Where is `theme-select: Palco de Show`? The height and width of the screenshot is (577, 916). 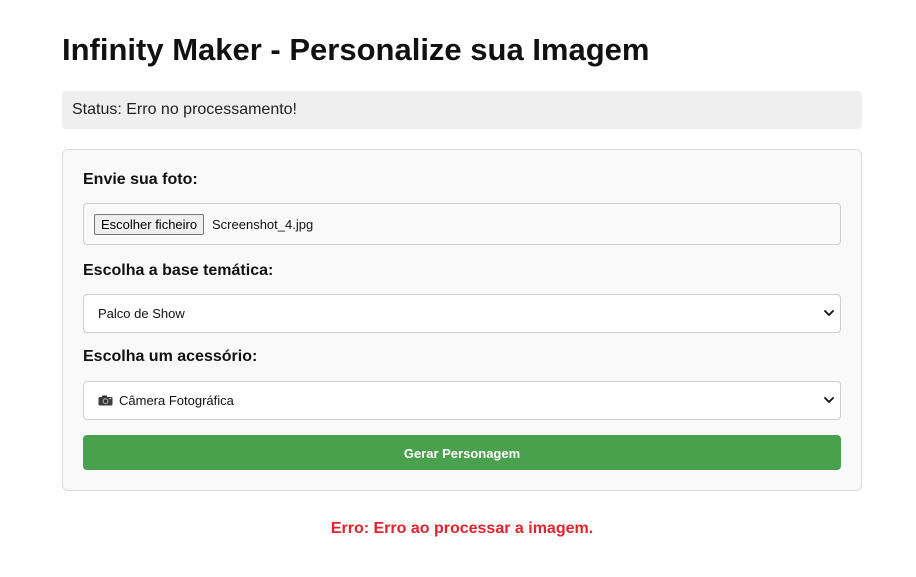
theme-select: Palco de Show is located at coordinates (462, 313).